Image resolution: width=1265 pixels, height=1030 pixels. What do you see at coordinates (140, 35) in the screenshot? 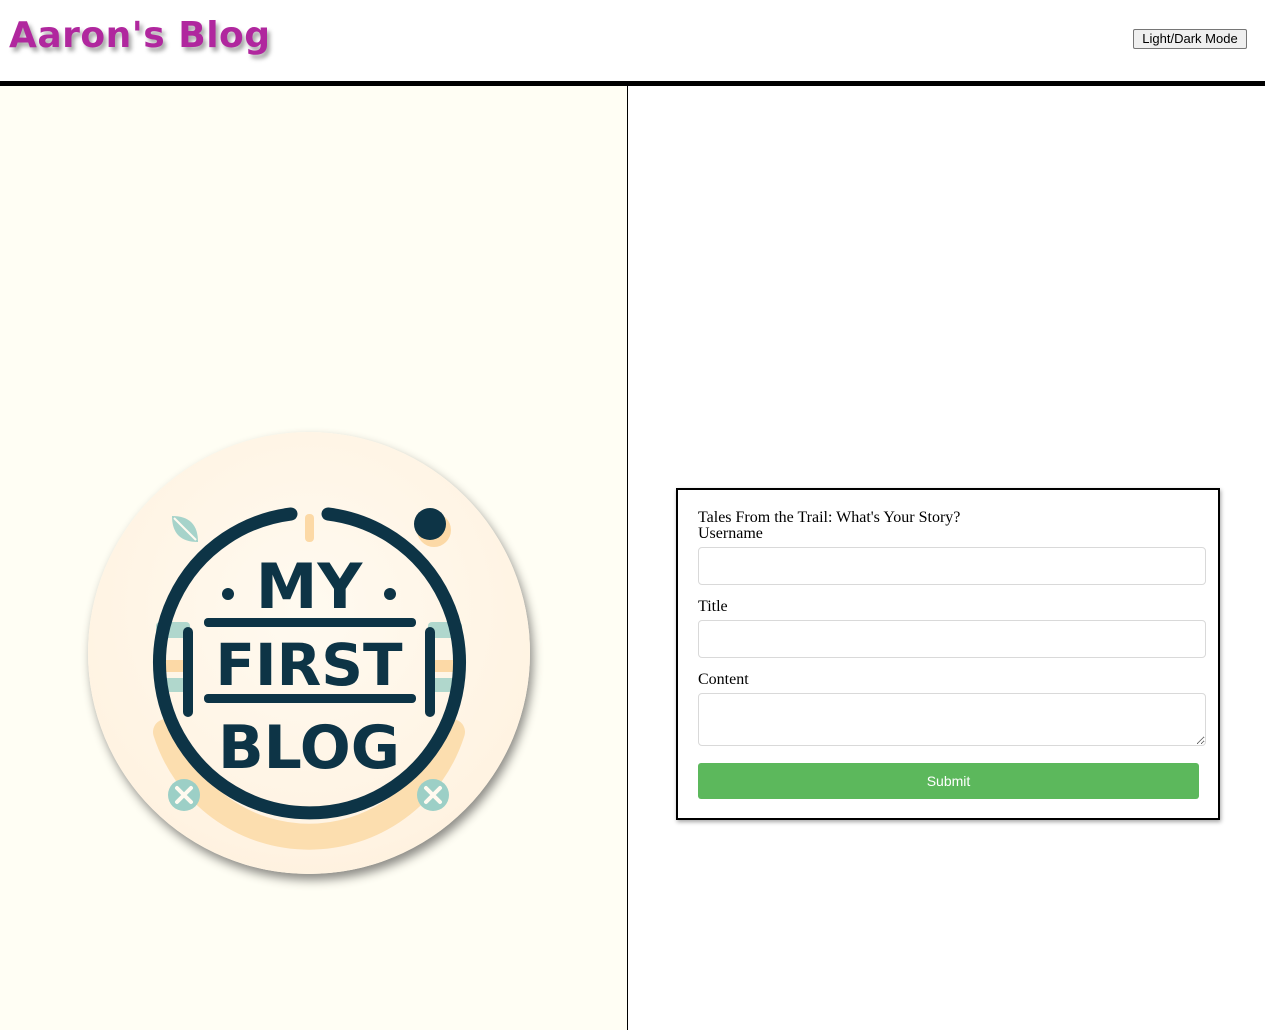
I see `site-title: Aaron's Blog` at bounding box center [140, 35].